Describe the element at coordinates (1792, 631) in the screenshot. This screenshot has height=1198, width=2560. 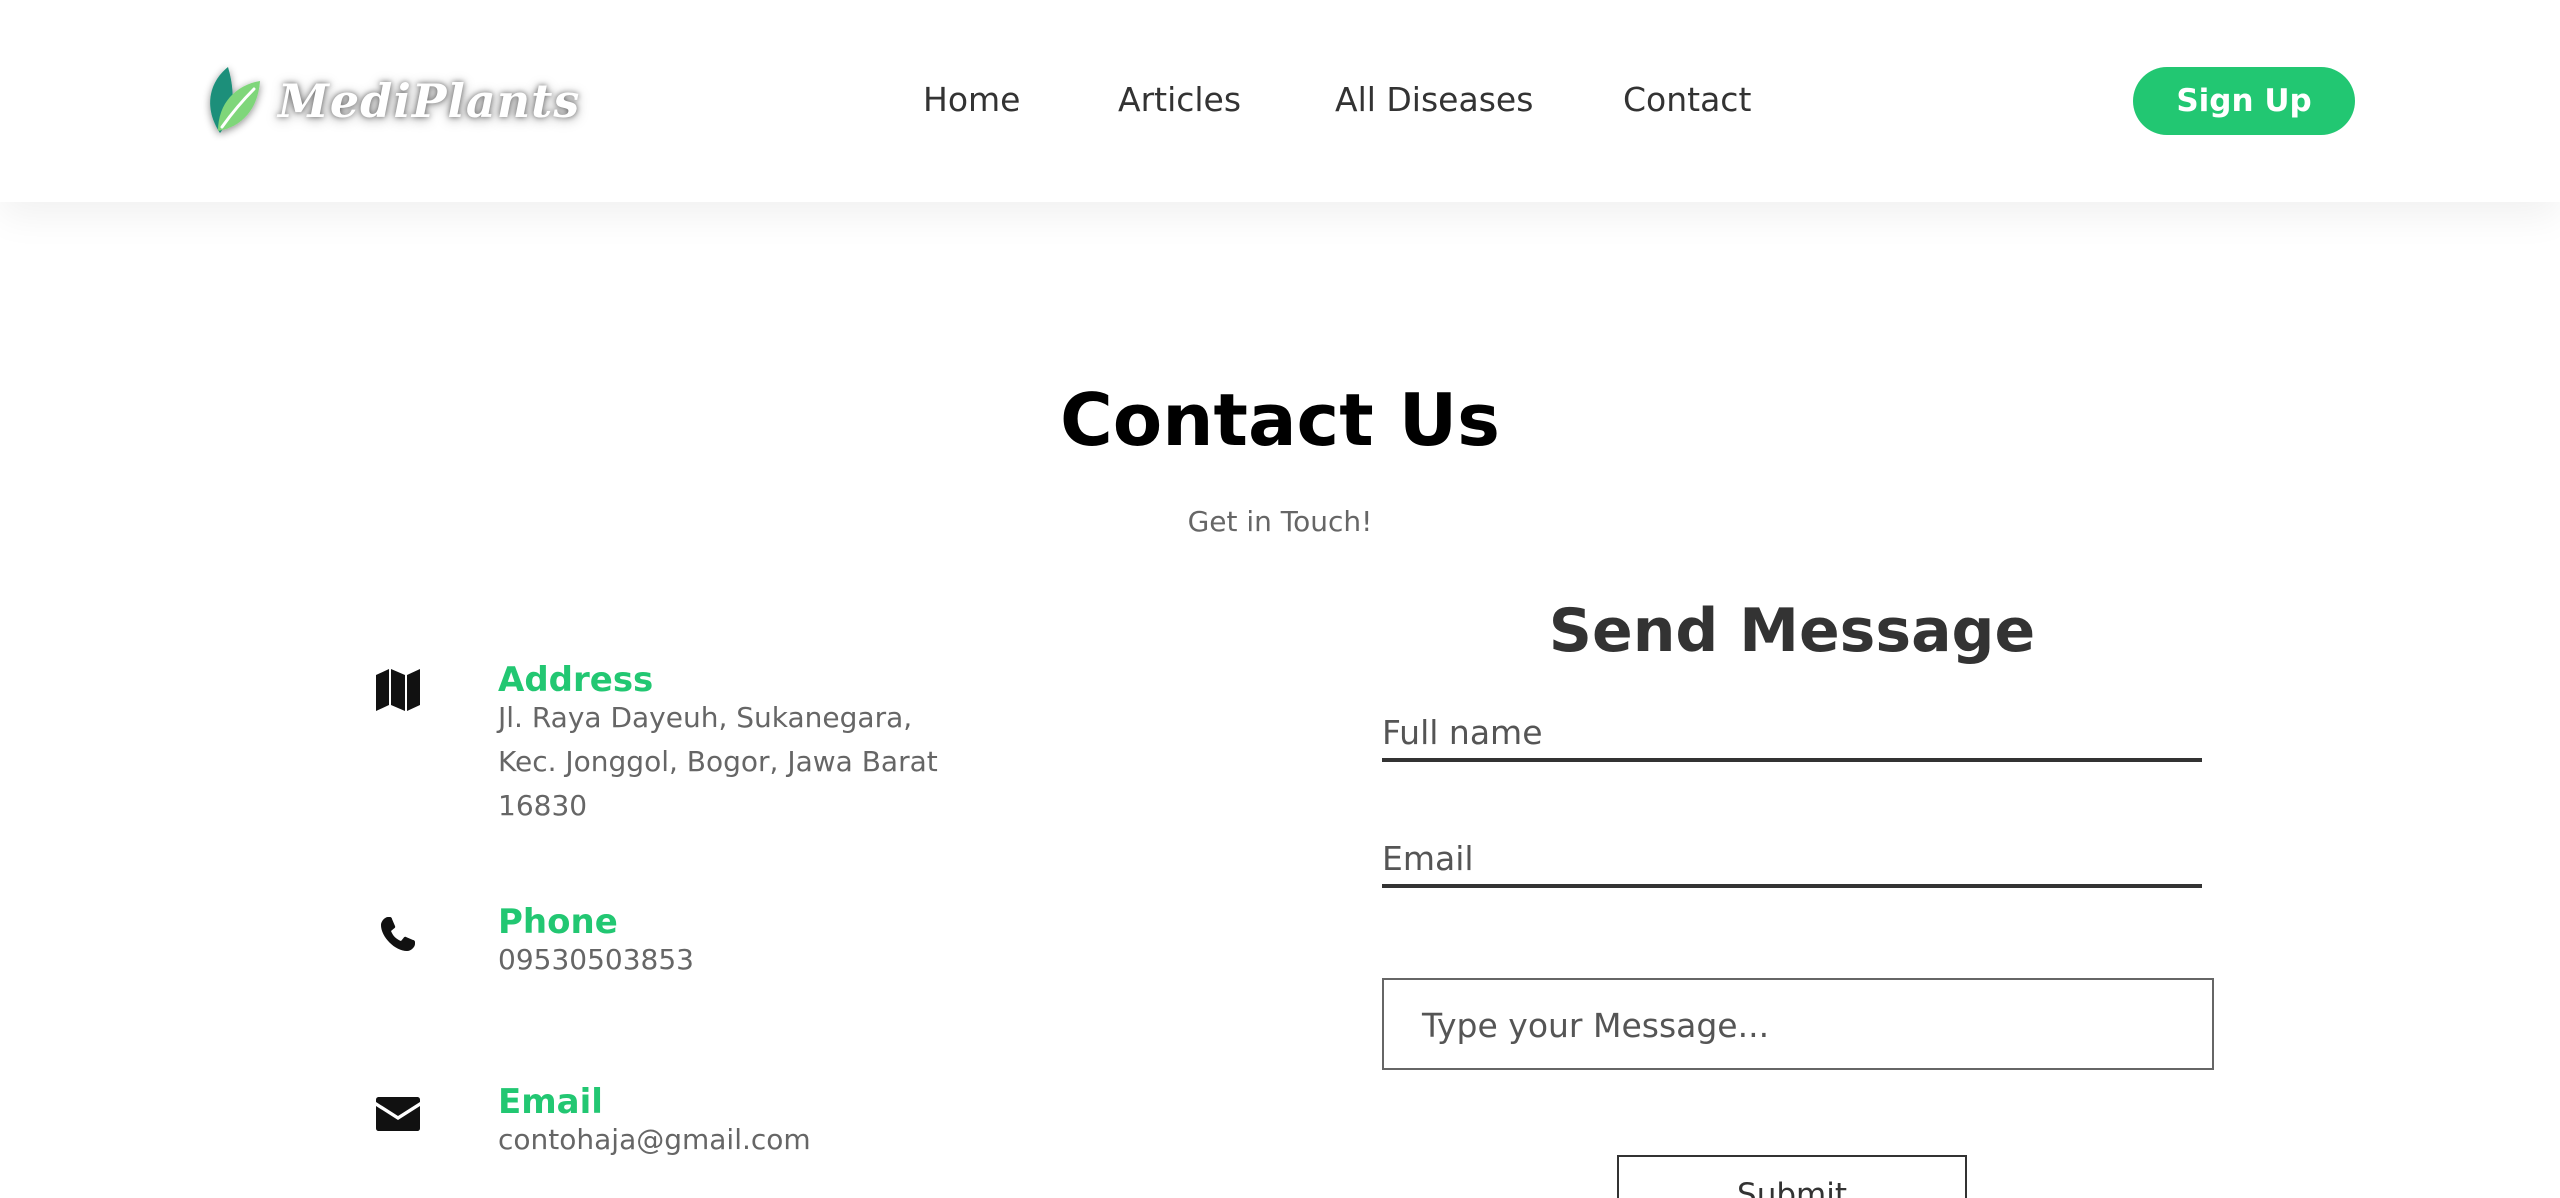
I see `form-title: Send Message` at that location.